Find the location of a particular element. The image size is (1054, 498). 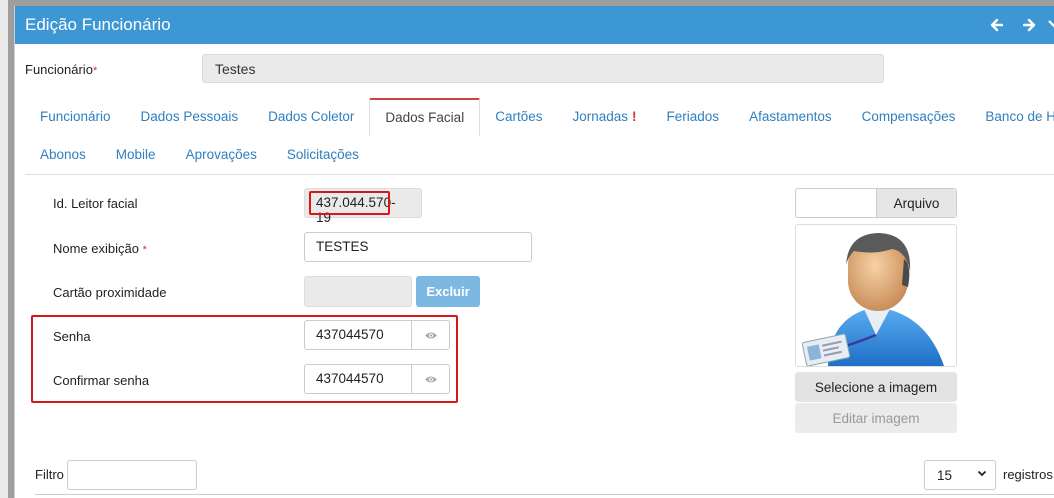

filter-label: Filtro is located at coordinates (49, 474).